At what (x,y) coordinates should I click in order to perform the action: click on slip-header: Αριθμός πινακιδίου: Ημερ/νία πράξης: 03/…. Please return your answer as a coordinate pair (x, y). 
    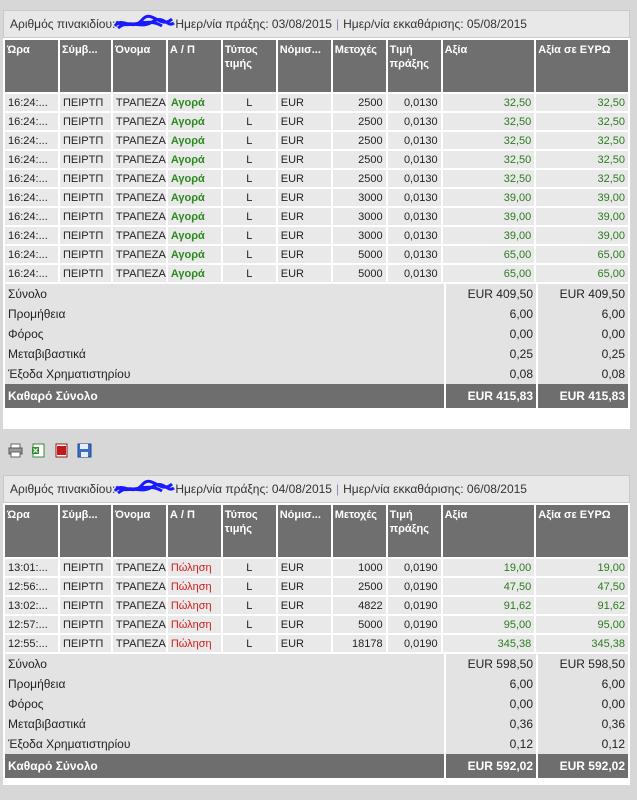
    Looking at the image, I should click on (316, 24).